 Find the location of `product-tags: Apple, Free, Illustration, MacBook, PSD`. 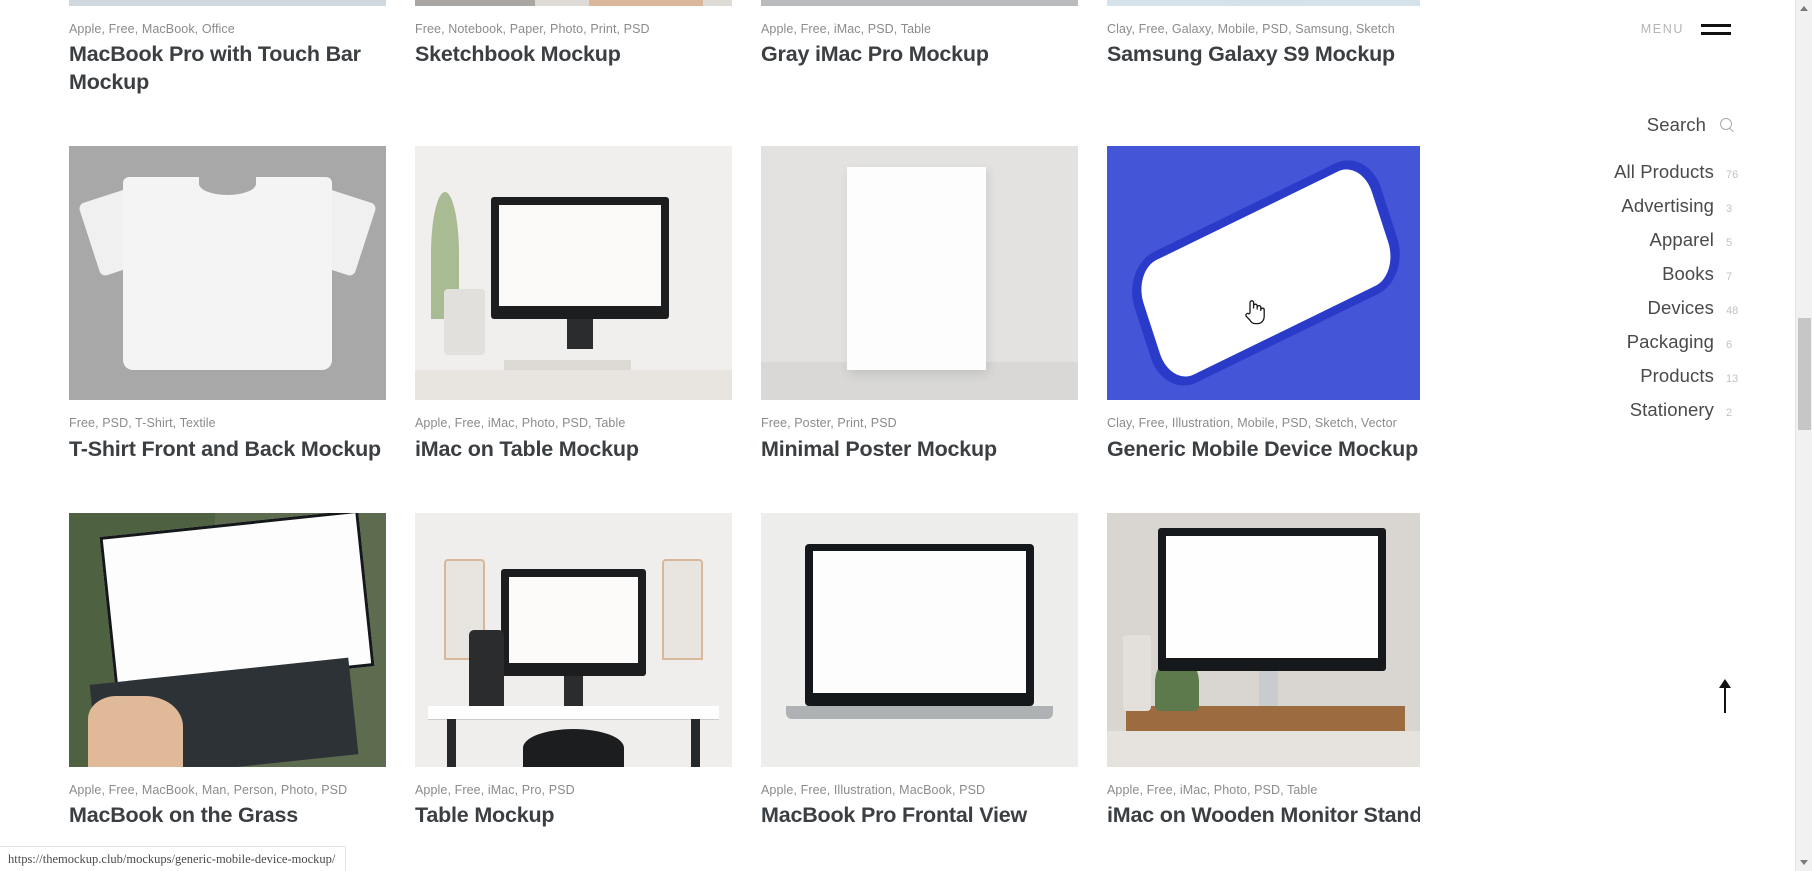

product-tags: Apple, Free, Illustration, MacBook, PSD is located at coordinates (873, 790).